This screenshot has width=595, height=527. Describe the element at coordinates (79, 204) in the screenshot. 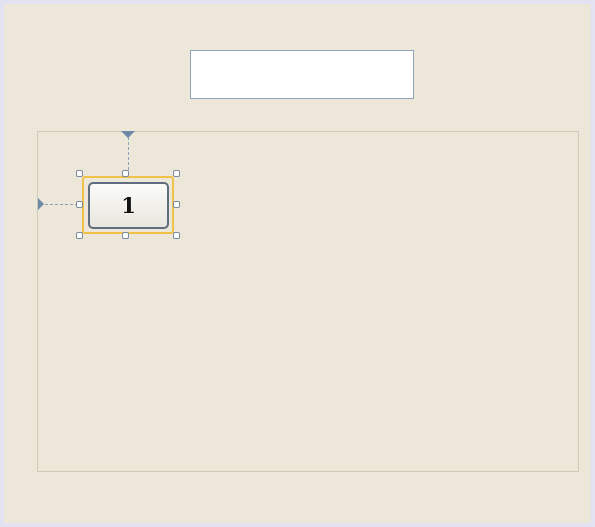

I see `resize-handle-middle-left` at that location.